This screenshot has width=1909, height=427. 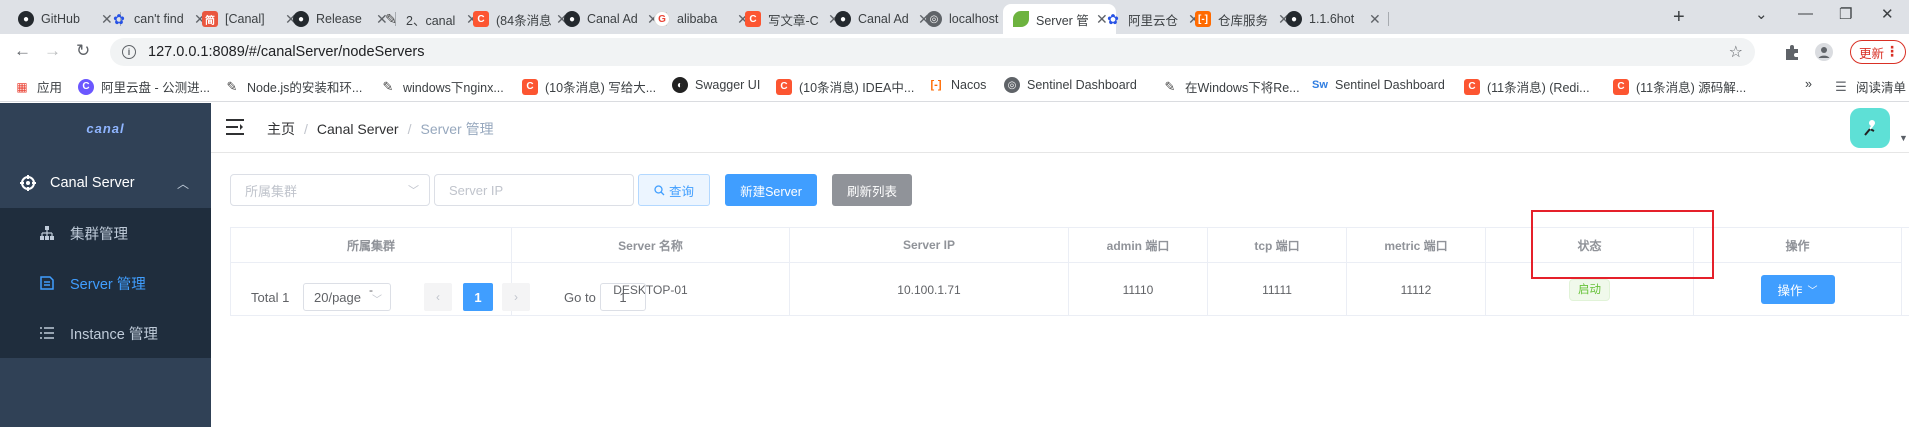 What do you see at coordinates (1277, 289) in the screenshot?
I see `cell-tcp-port: 11111` at bounding box center [1277, 289].